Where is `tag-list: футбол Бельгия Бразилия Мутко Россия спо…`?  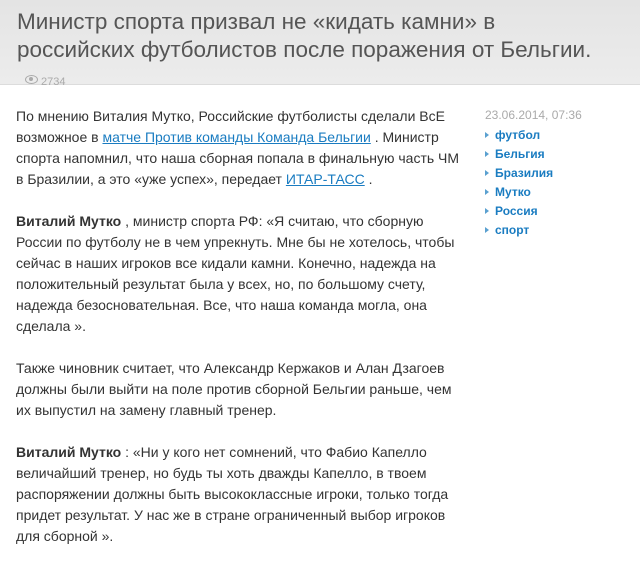 tag-list: футбол Бельгия Бразилия Мутко Россия спо… is located at coordinates (560, 183).